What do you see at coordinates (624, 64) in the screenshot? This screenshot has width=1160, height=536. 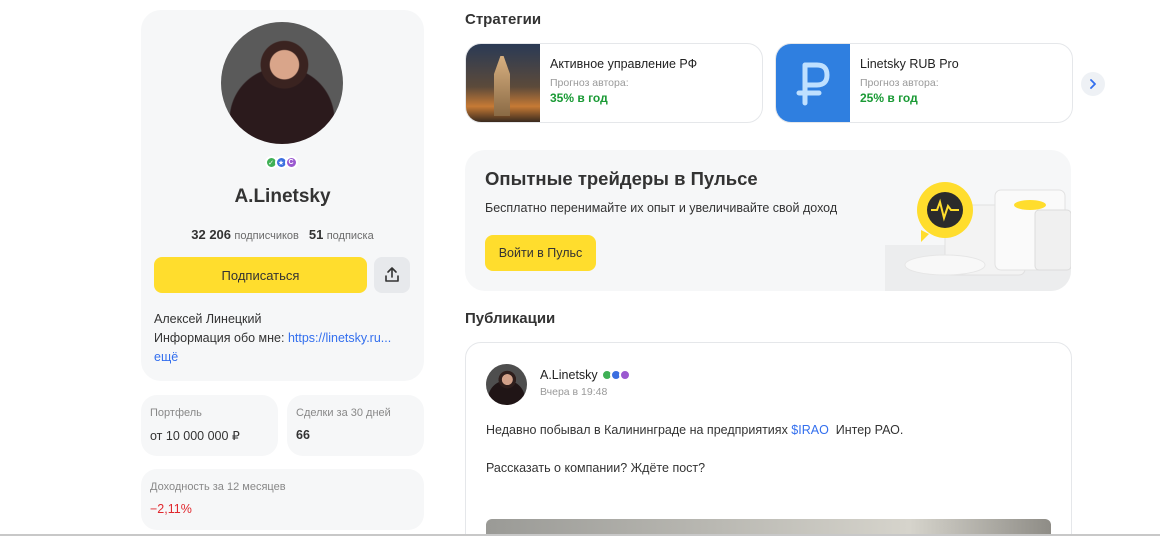 I see `strategy-name: Активное управление РФ` at bounding box center [624, 64].